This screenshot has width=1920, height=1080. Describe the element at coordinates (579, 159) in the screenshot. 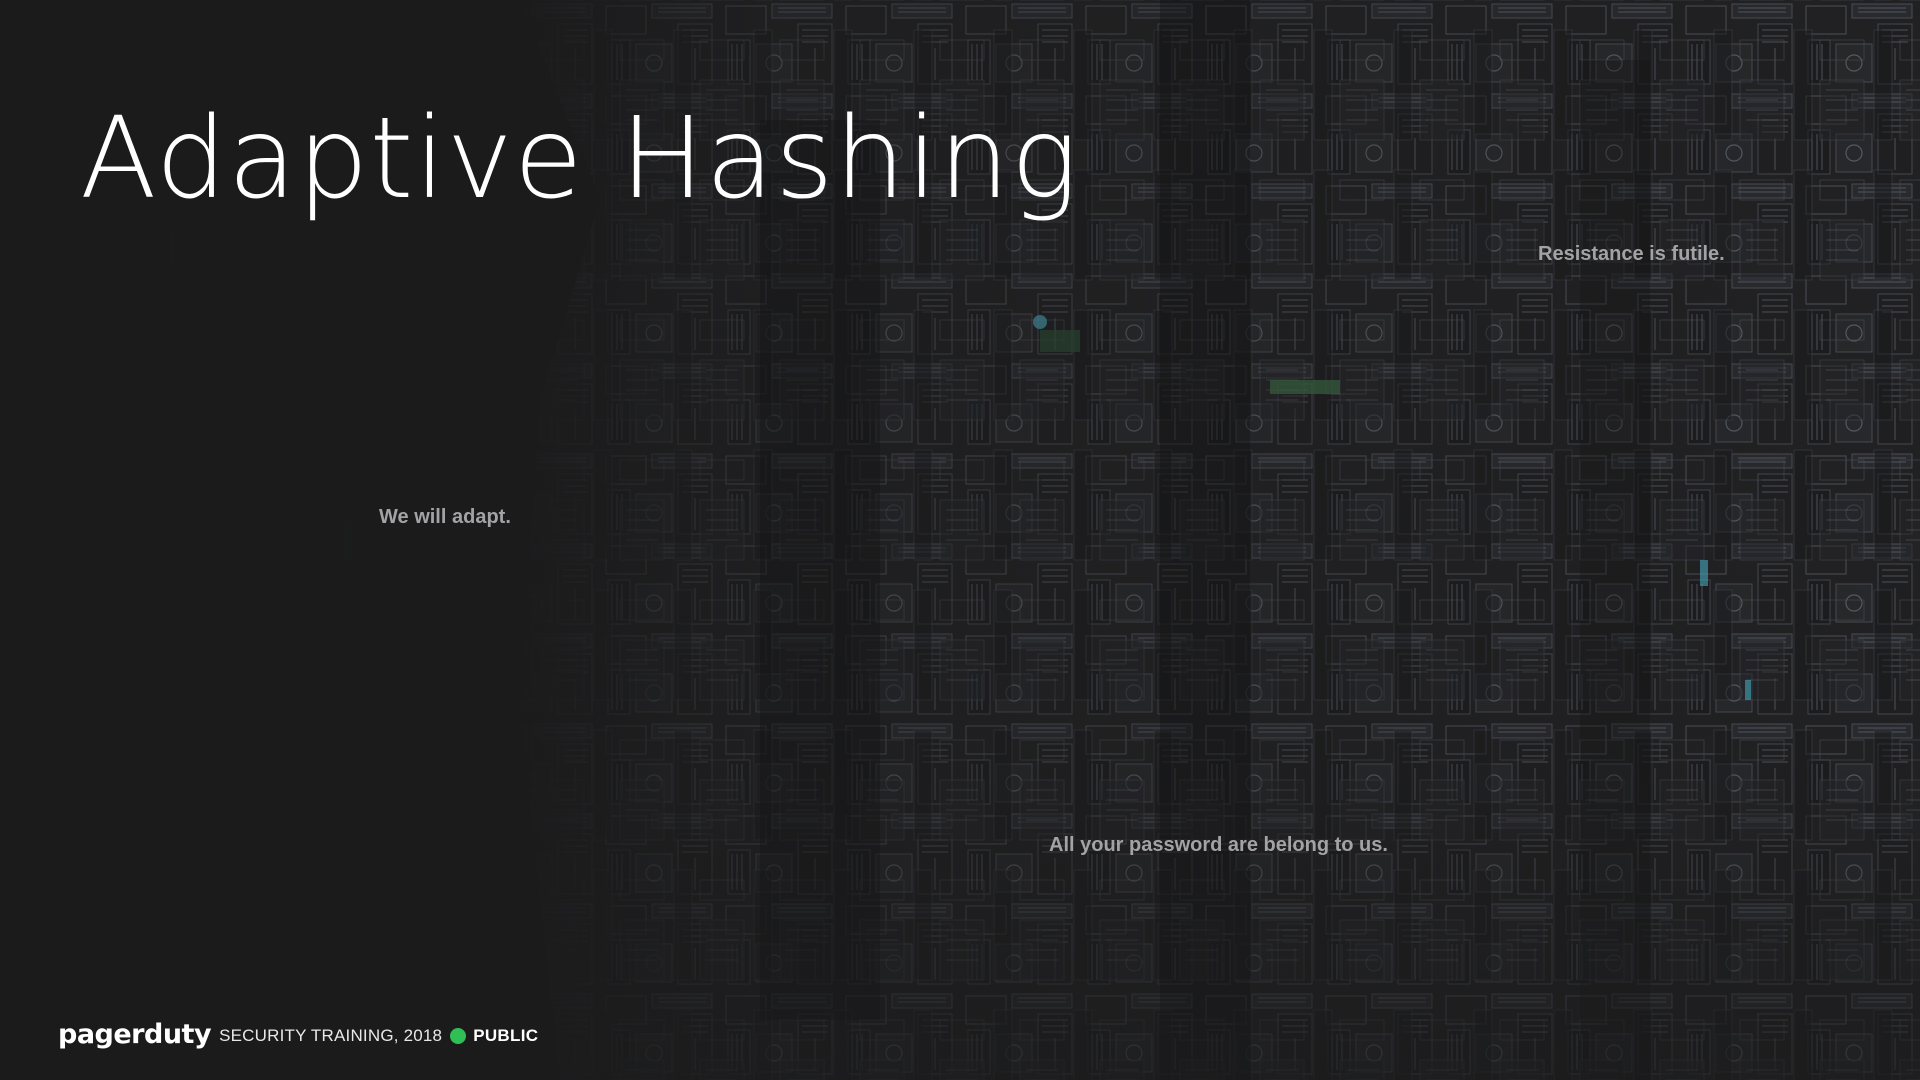

I see `slide-title: Adaptive Hashing` at that location.